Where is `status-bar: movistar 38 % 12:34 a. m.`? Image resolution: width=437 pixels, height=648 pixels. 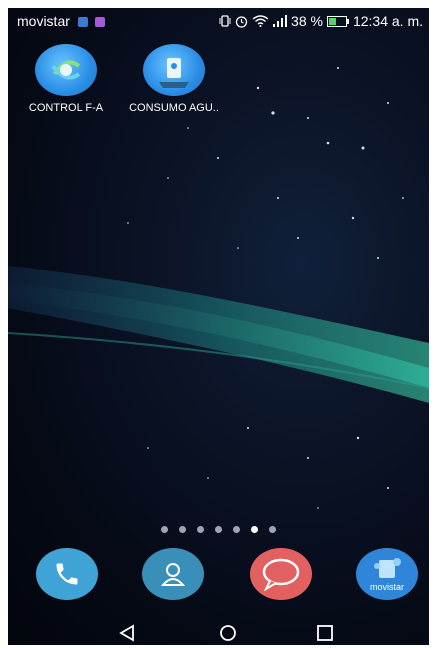 status-bar: movistar 38 % 12:34 a. m. is located at coordinates (218, 21).